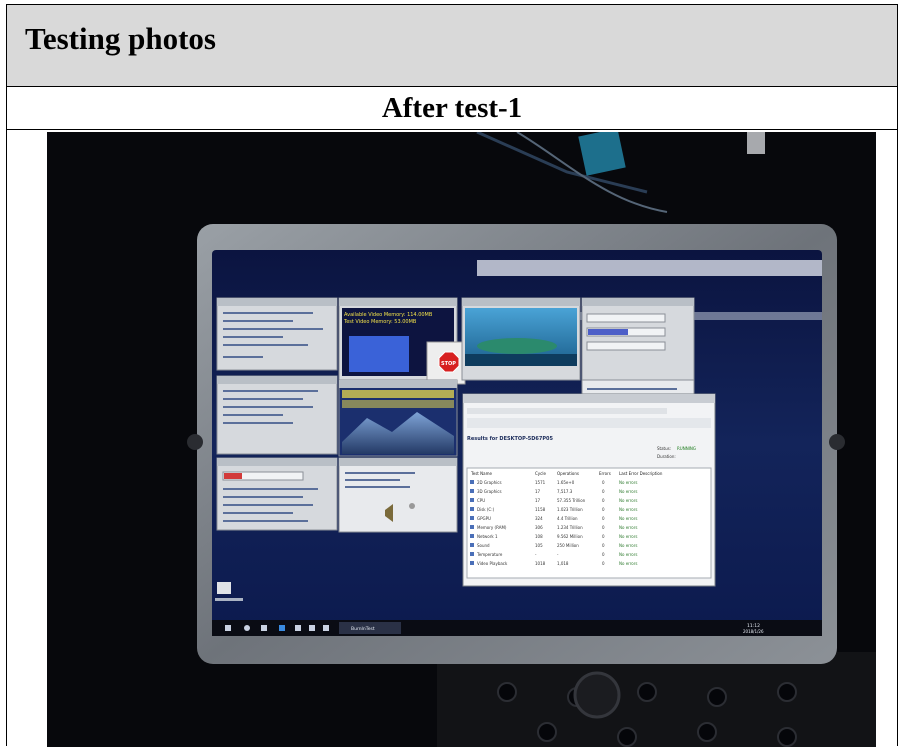 This screenshot has height=747, width=904. Describe the element at coordinates (484, 518) in the screenshot. I see `result-cell-name: GPGPU` at that location.